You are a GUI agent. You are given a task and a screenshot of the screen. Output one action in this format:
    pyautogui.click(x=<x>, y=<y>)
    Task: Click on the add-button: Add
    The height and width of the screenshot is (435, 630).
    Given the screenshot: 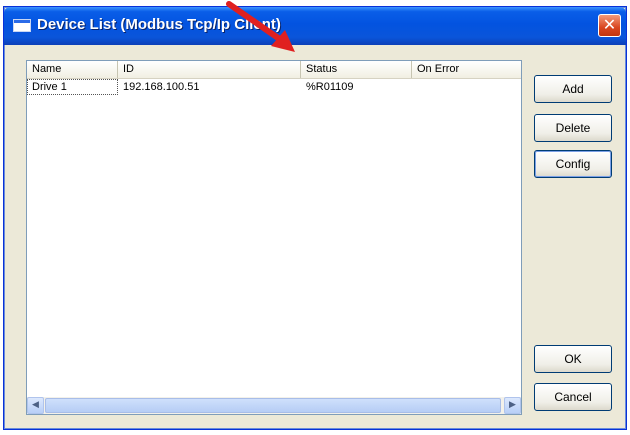 What is the action you would take?
    pyautogui.click(x=573, y=89)
    